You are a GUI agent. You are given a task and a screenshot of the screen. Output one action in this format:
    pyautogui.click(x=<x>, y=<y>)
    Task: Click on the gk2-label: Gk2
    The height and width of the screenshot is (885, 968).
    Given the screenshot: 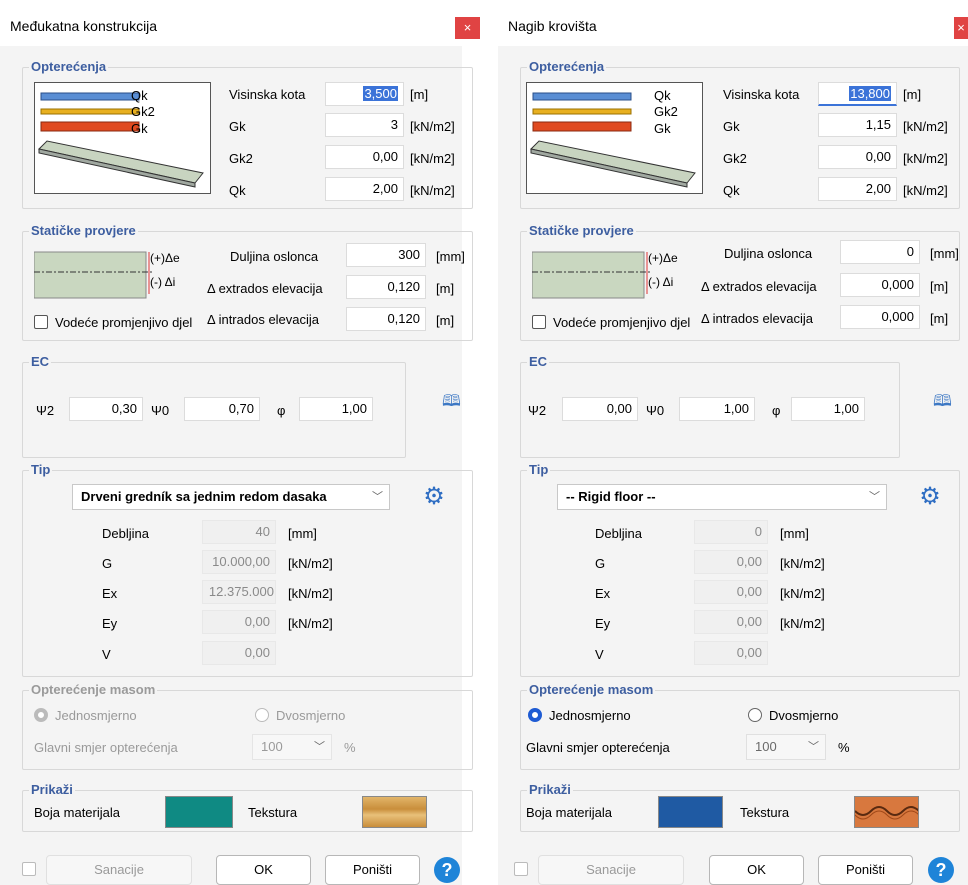 What is the action you would take?
    pyautogui.click(x=241, y=158)
    